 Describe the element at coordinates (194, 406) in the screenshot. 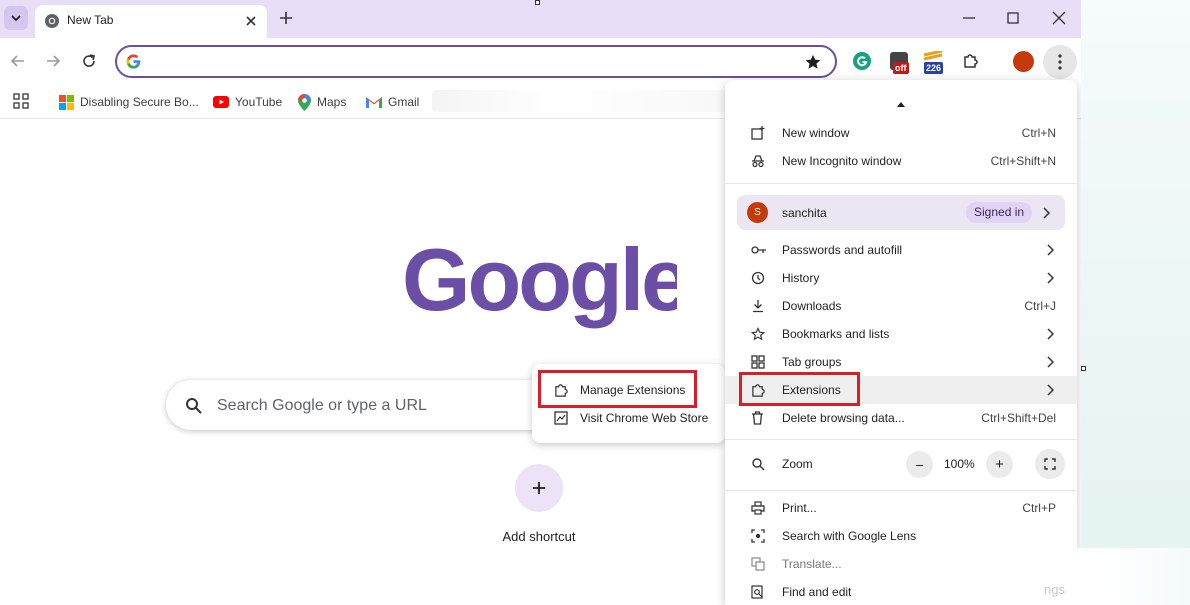

I see `search-icon` at that location.